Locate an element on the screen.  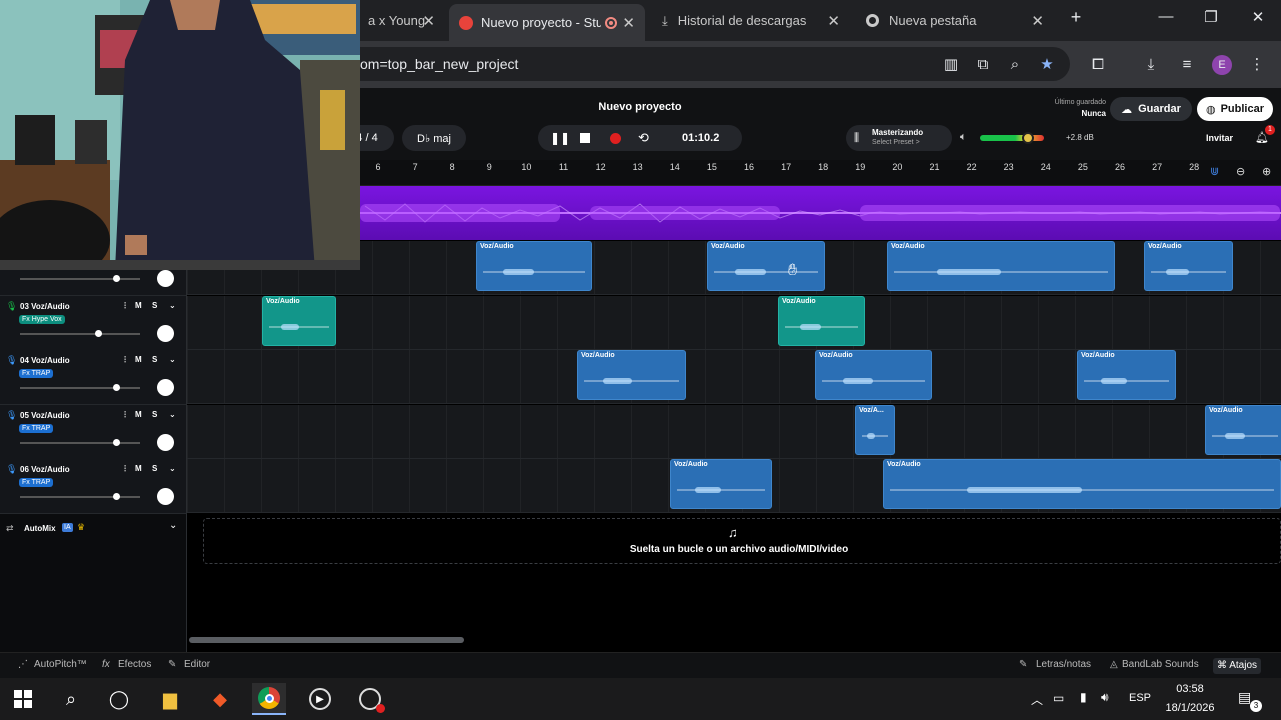
task-view-icon: ◯ is located at coordinates (119, 699).